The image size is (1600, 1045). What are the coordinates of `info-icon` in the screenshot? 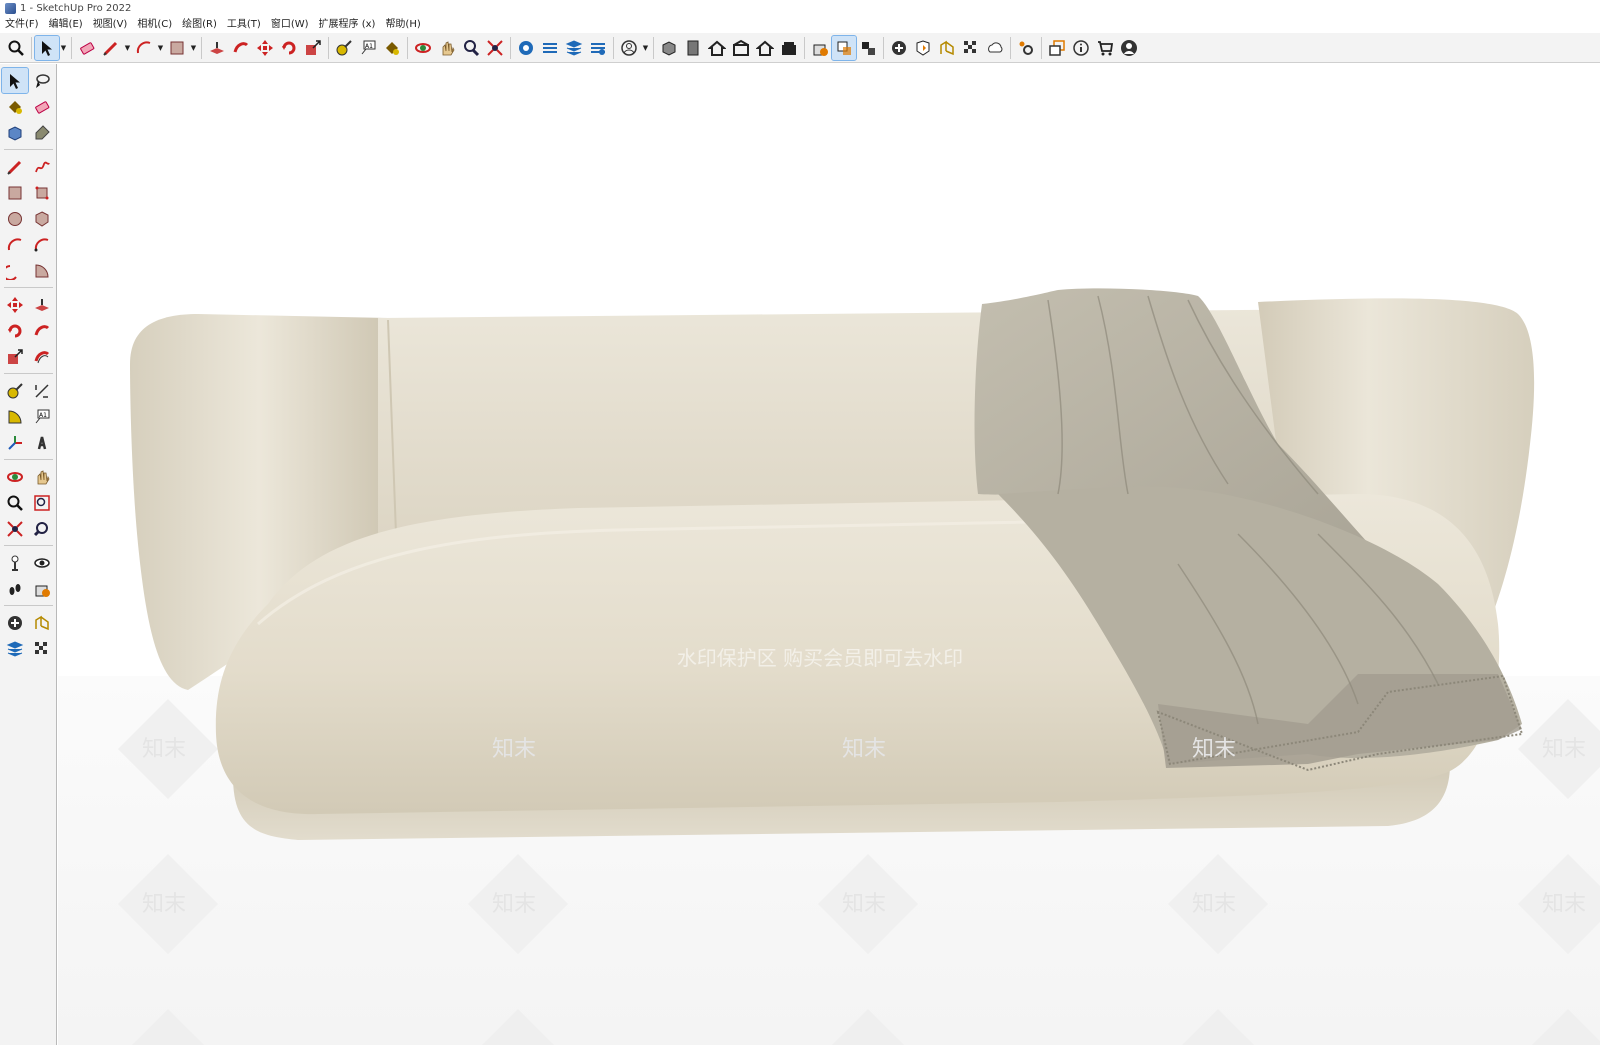 It's located at (1081, 48).